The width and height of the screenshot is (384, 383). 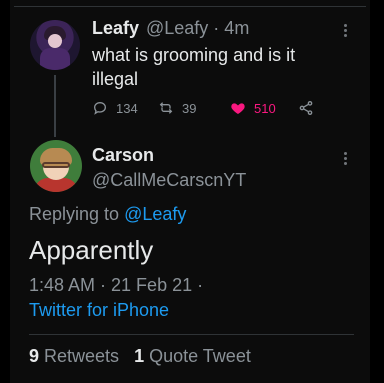 I want to click on retweets-stat: 9 Retweets, so click(x=74, y=356).